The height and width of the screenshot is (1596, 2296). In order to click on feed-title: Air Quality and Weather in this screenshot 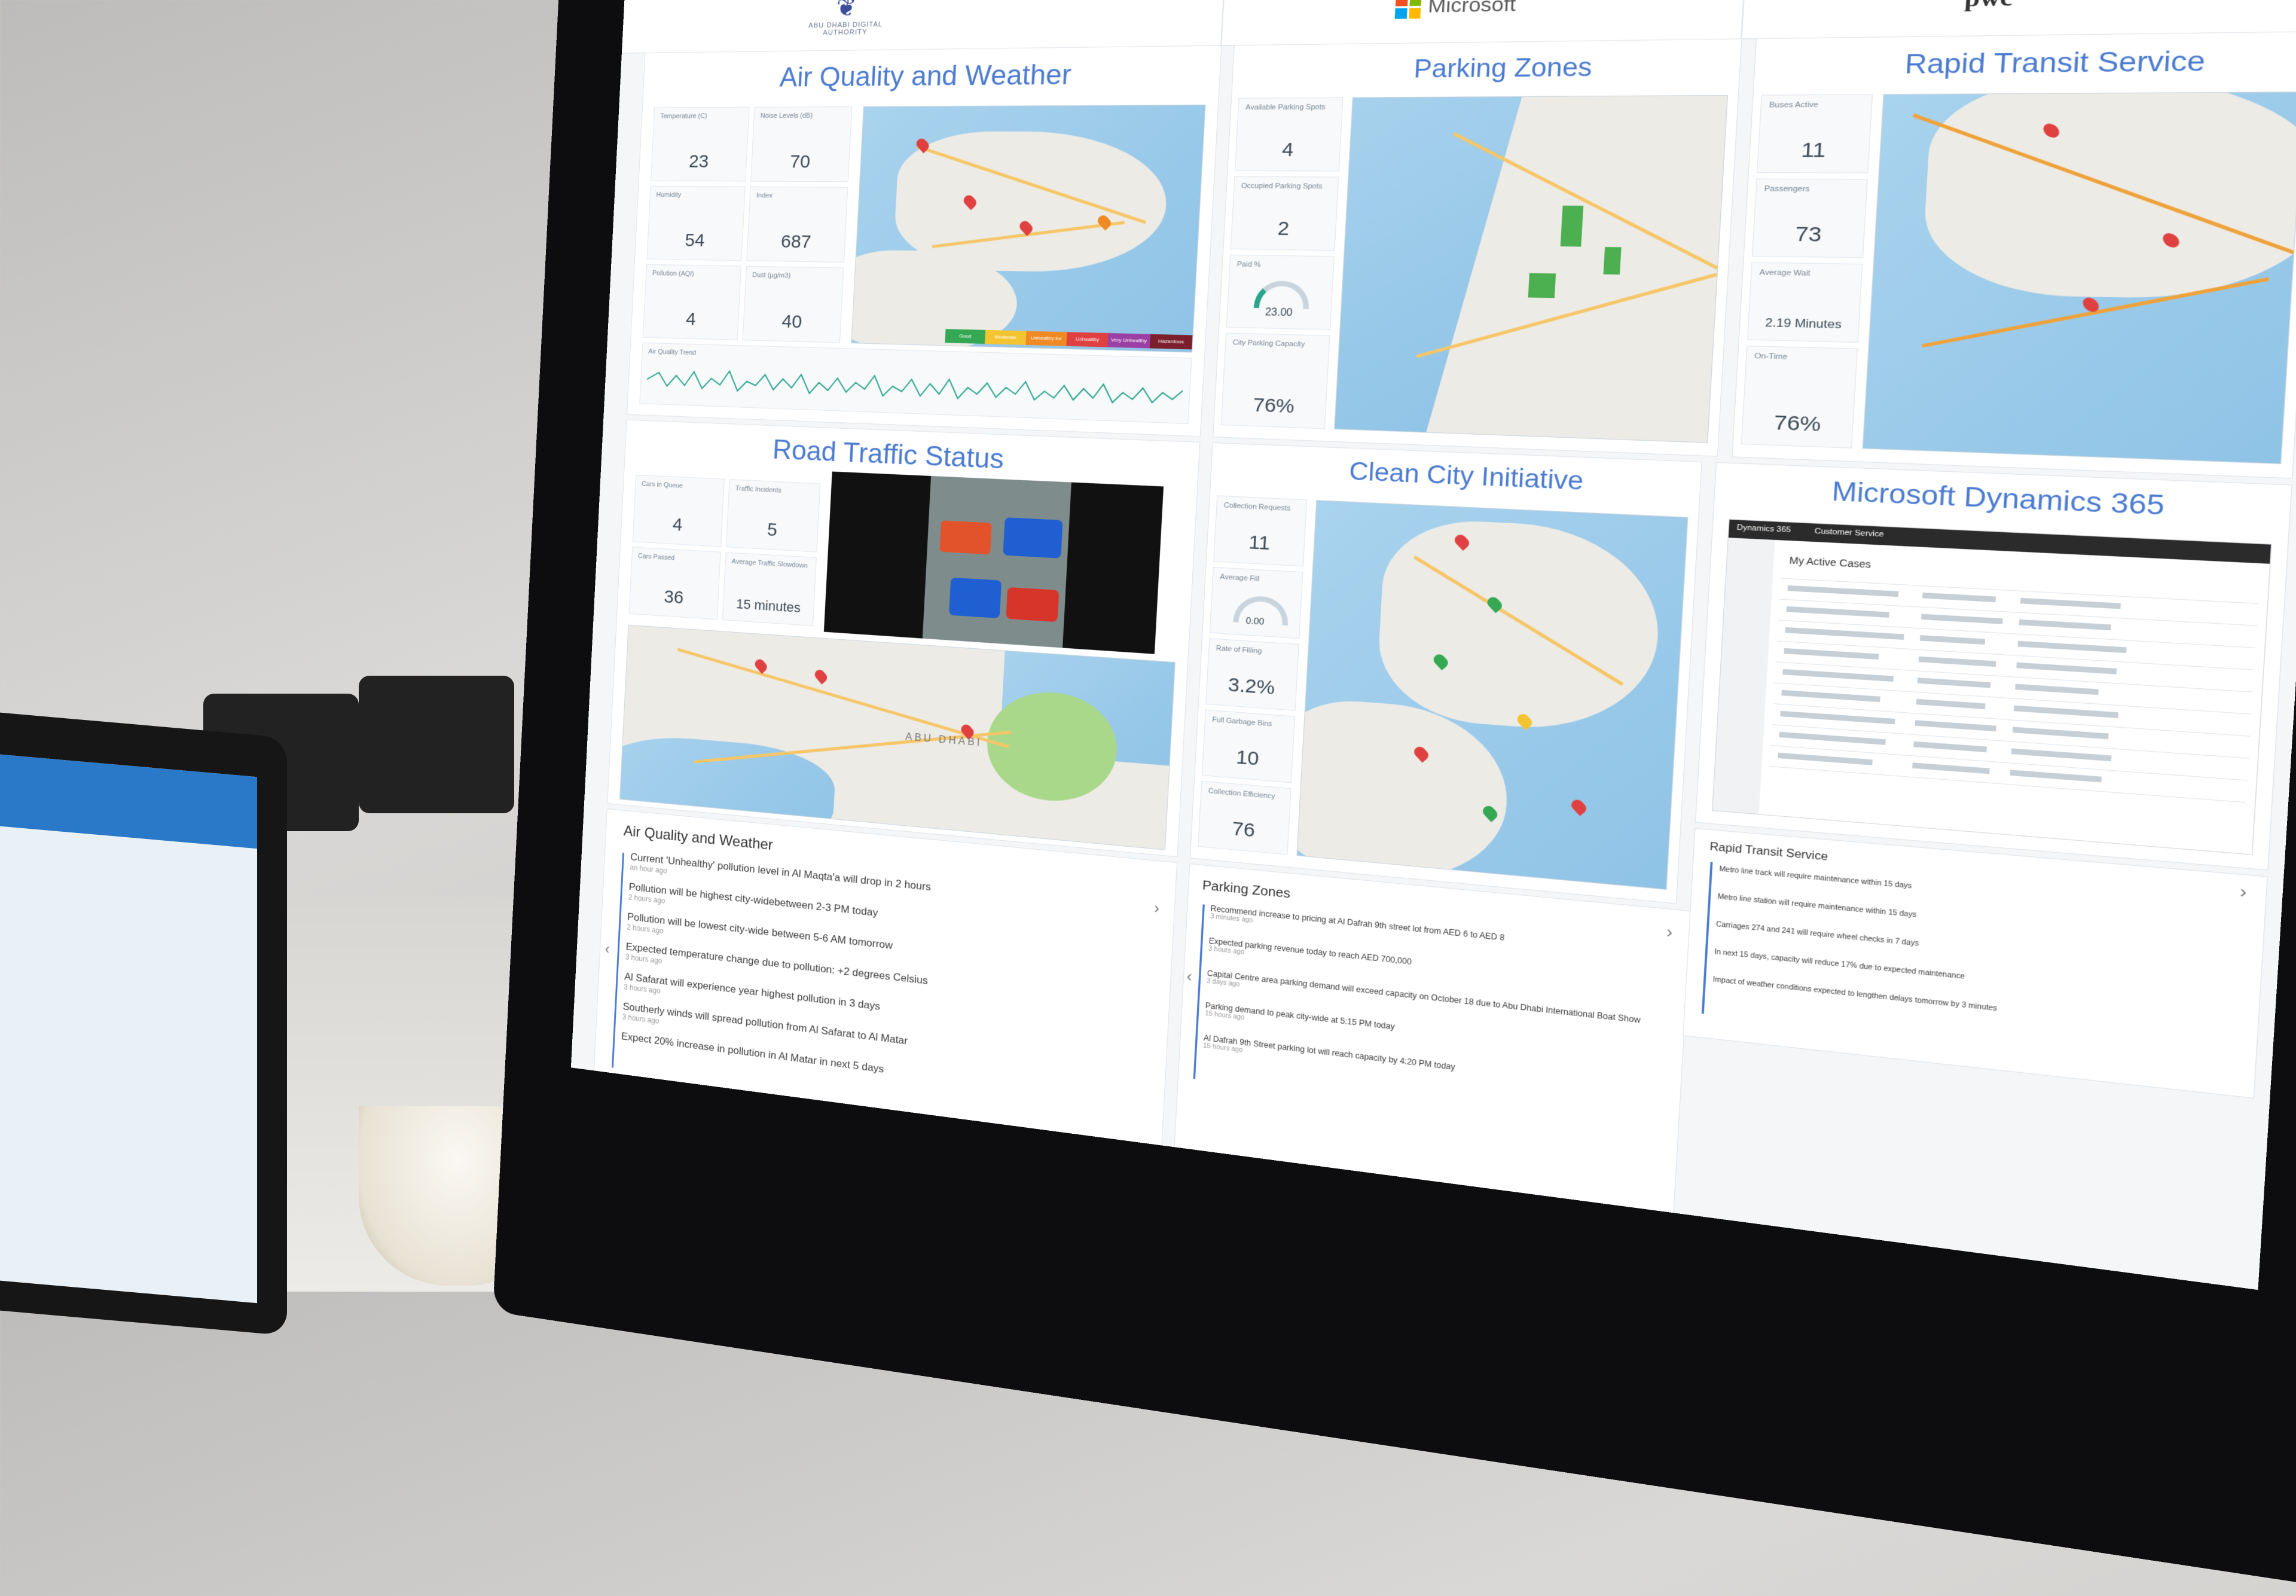, I will do `click(698, 838)`.